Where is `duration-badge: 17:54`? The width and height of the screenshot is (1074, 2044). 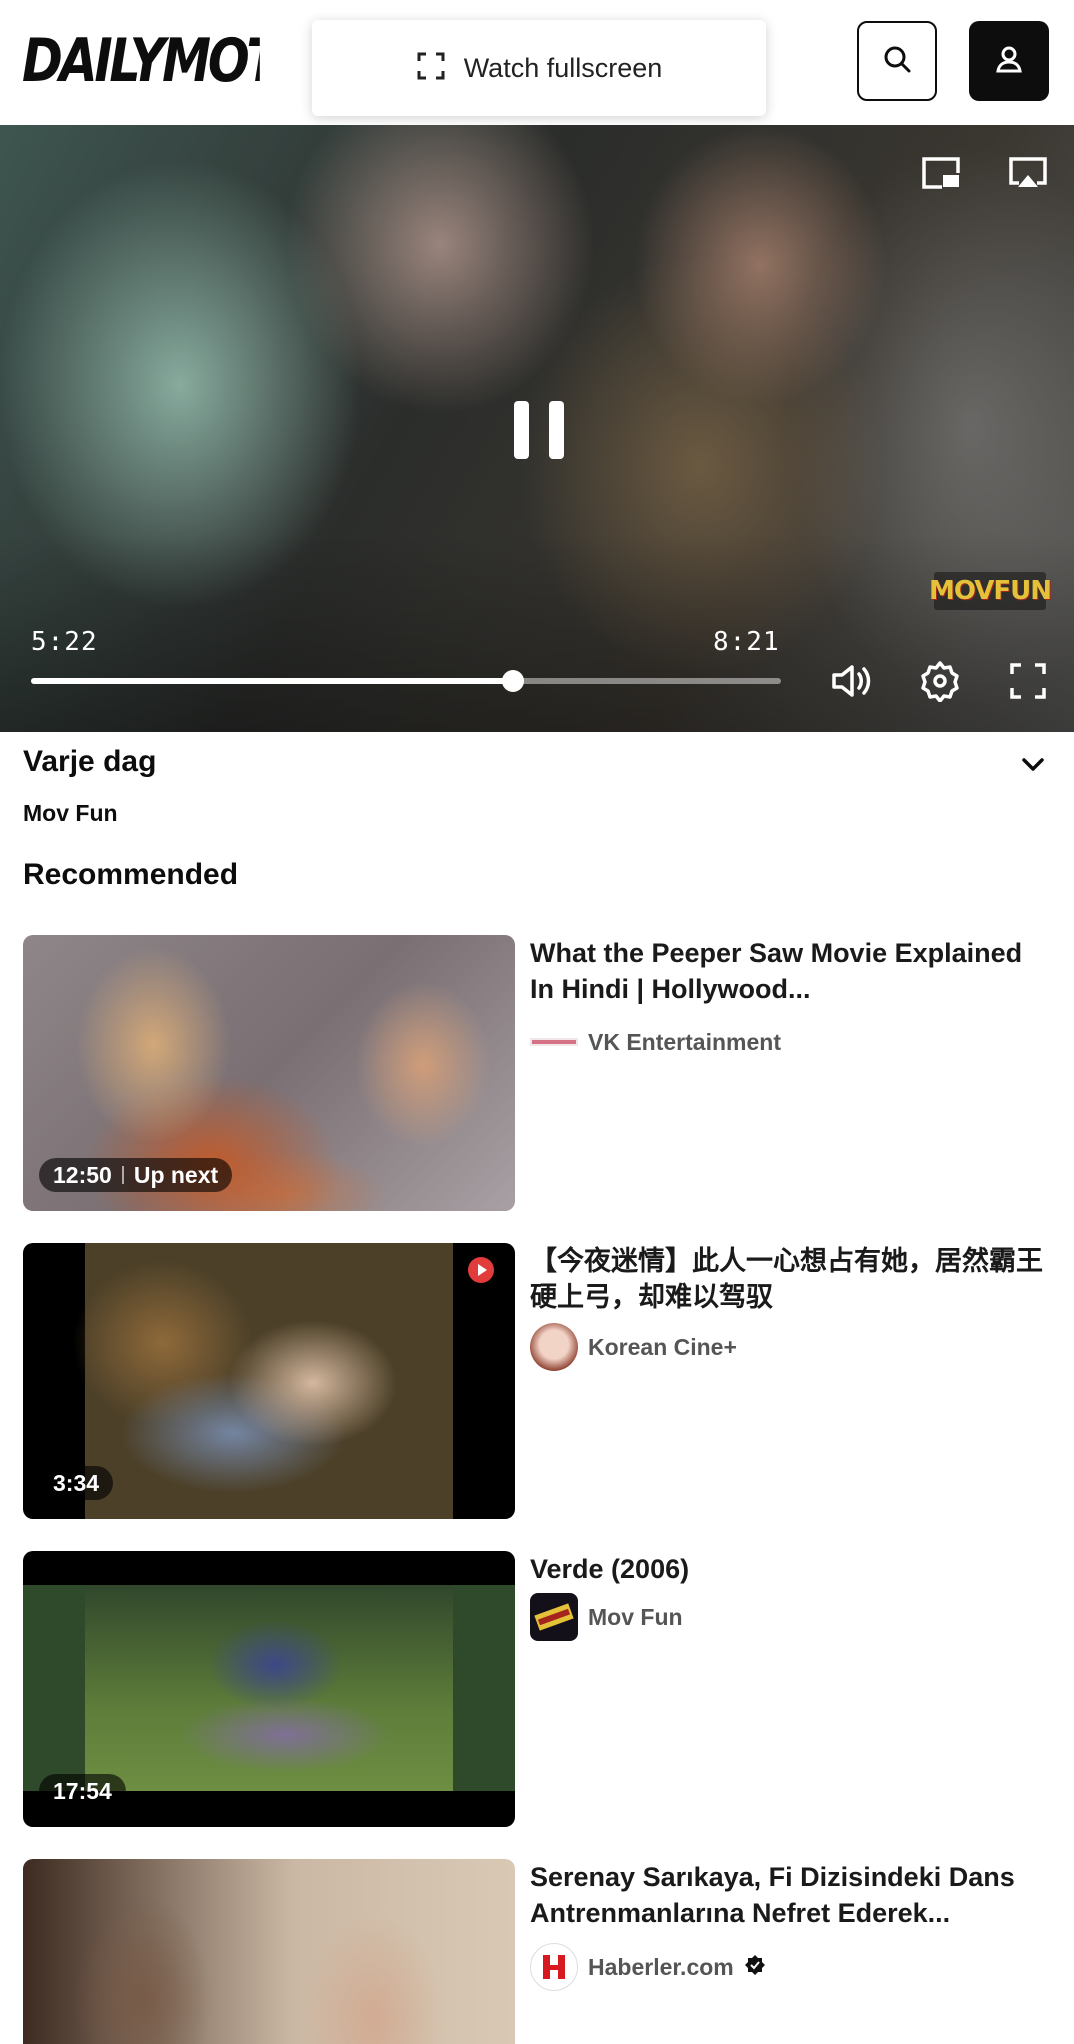
duration-badge: 17:54 is located at coordinates (82, 1791).